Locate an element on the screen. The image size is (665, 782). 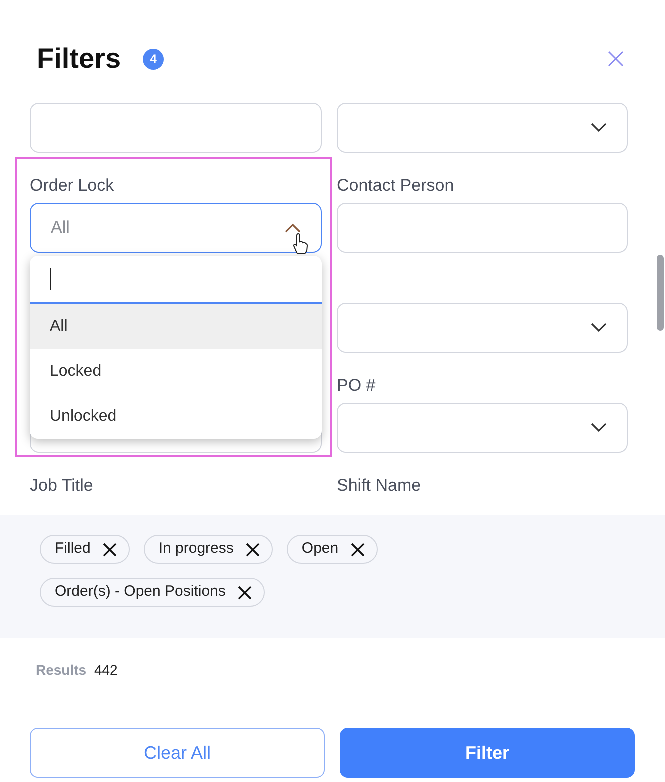
results-label: Results is located at coordinates (61, 670).